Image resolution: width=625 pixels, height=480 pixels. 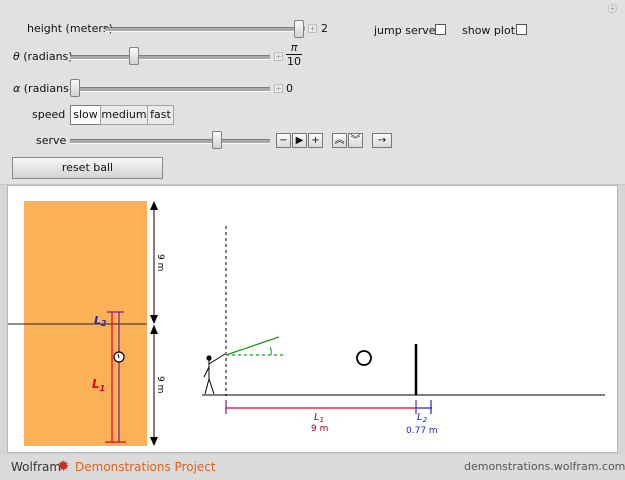 I want to click on height-value: 2, so click(x=324, y=28).